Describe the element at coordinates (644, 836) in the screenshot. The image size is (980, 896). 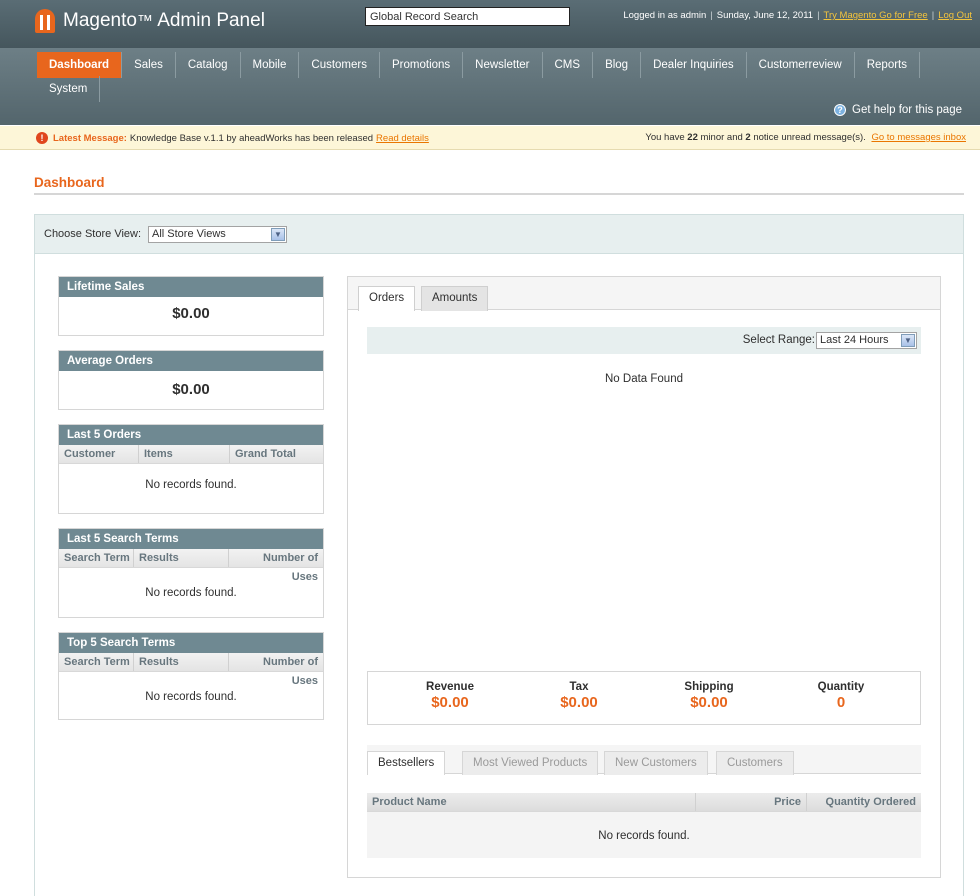
I see `bestsellers-empty: No records found.` at that location.